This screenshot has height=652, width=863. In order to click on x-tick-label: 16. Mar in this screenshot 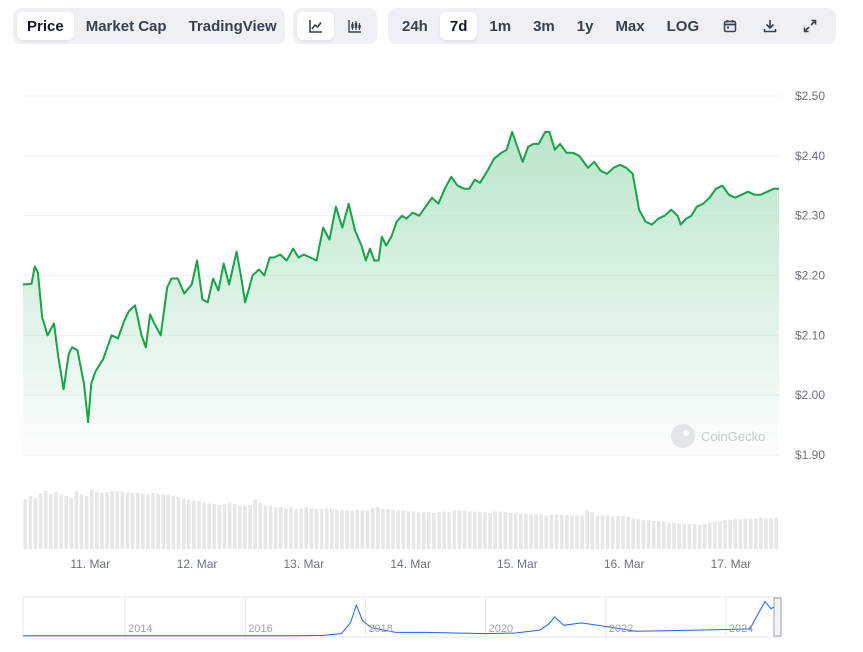, I will do `click(624, 564)`.